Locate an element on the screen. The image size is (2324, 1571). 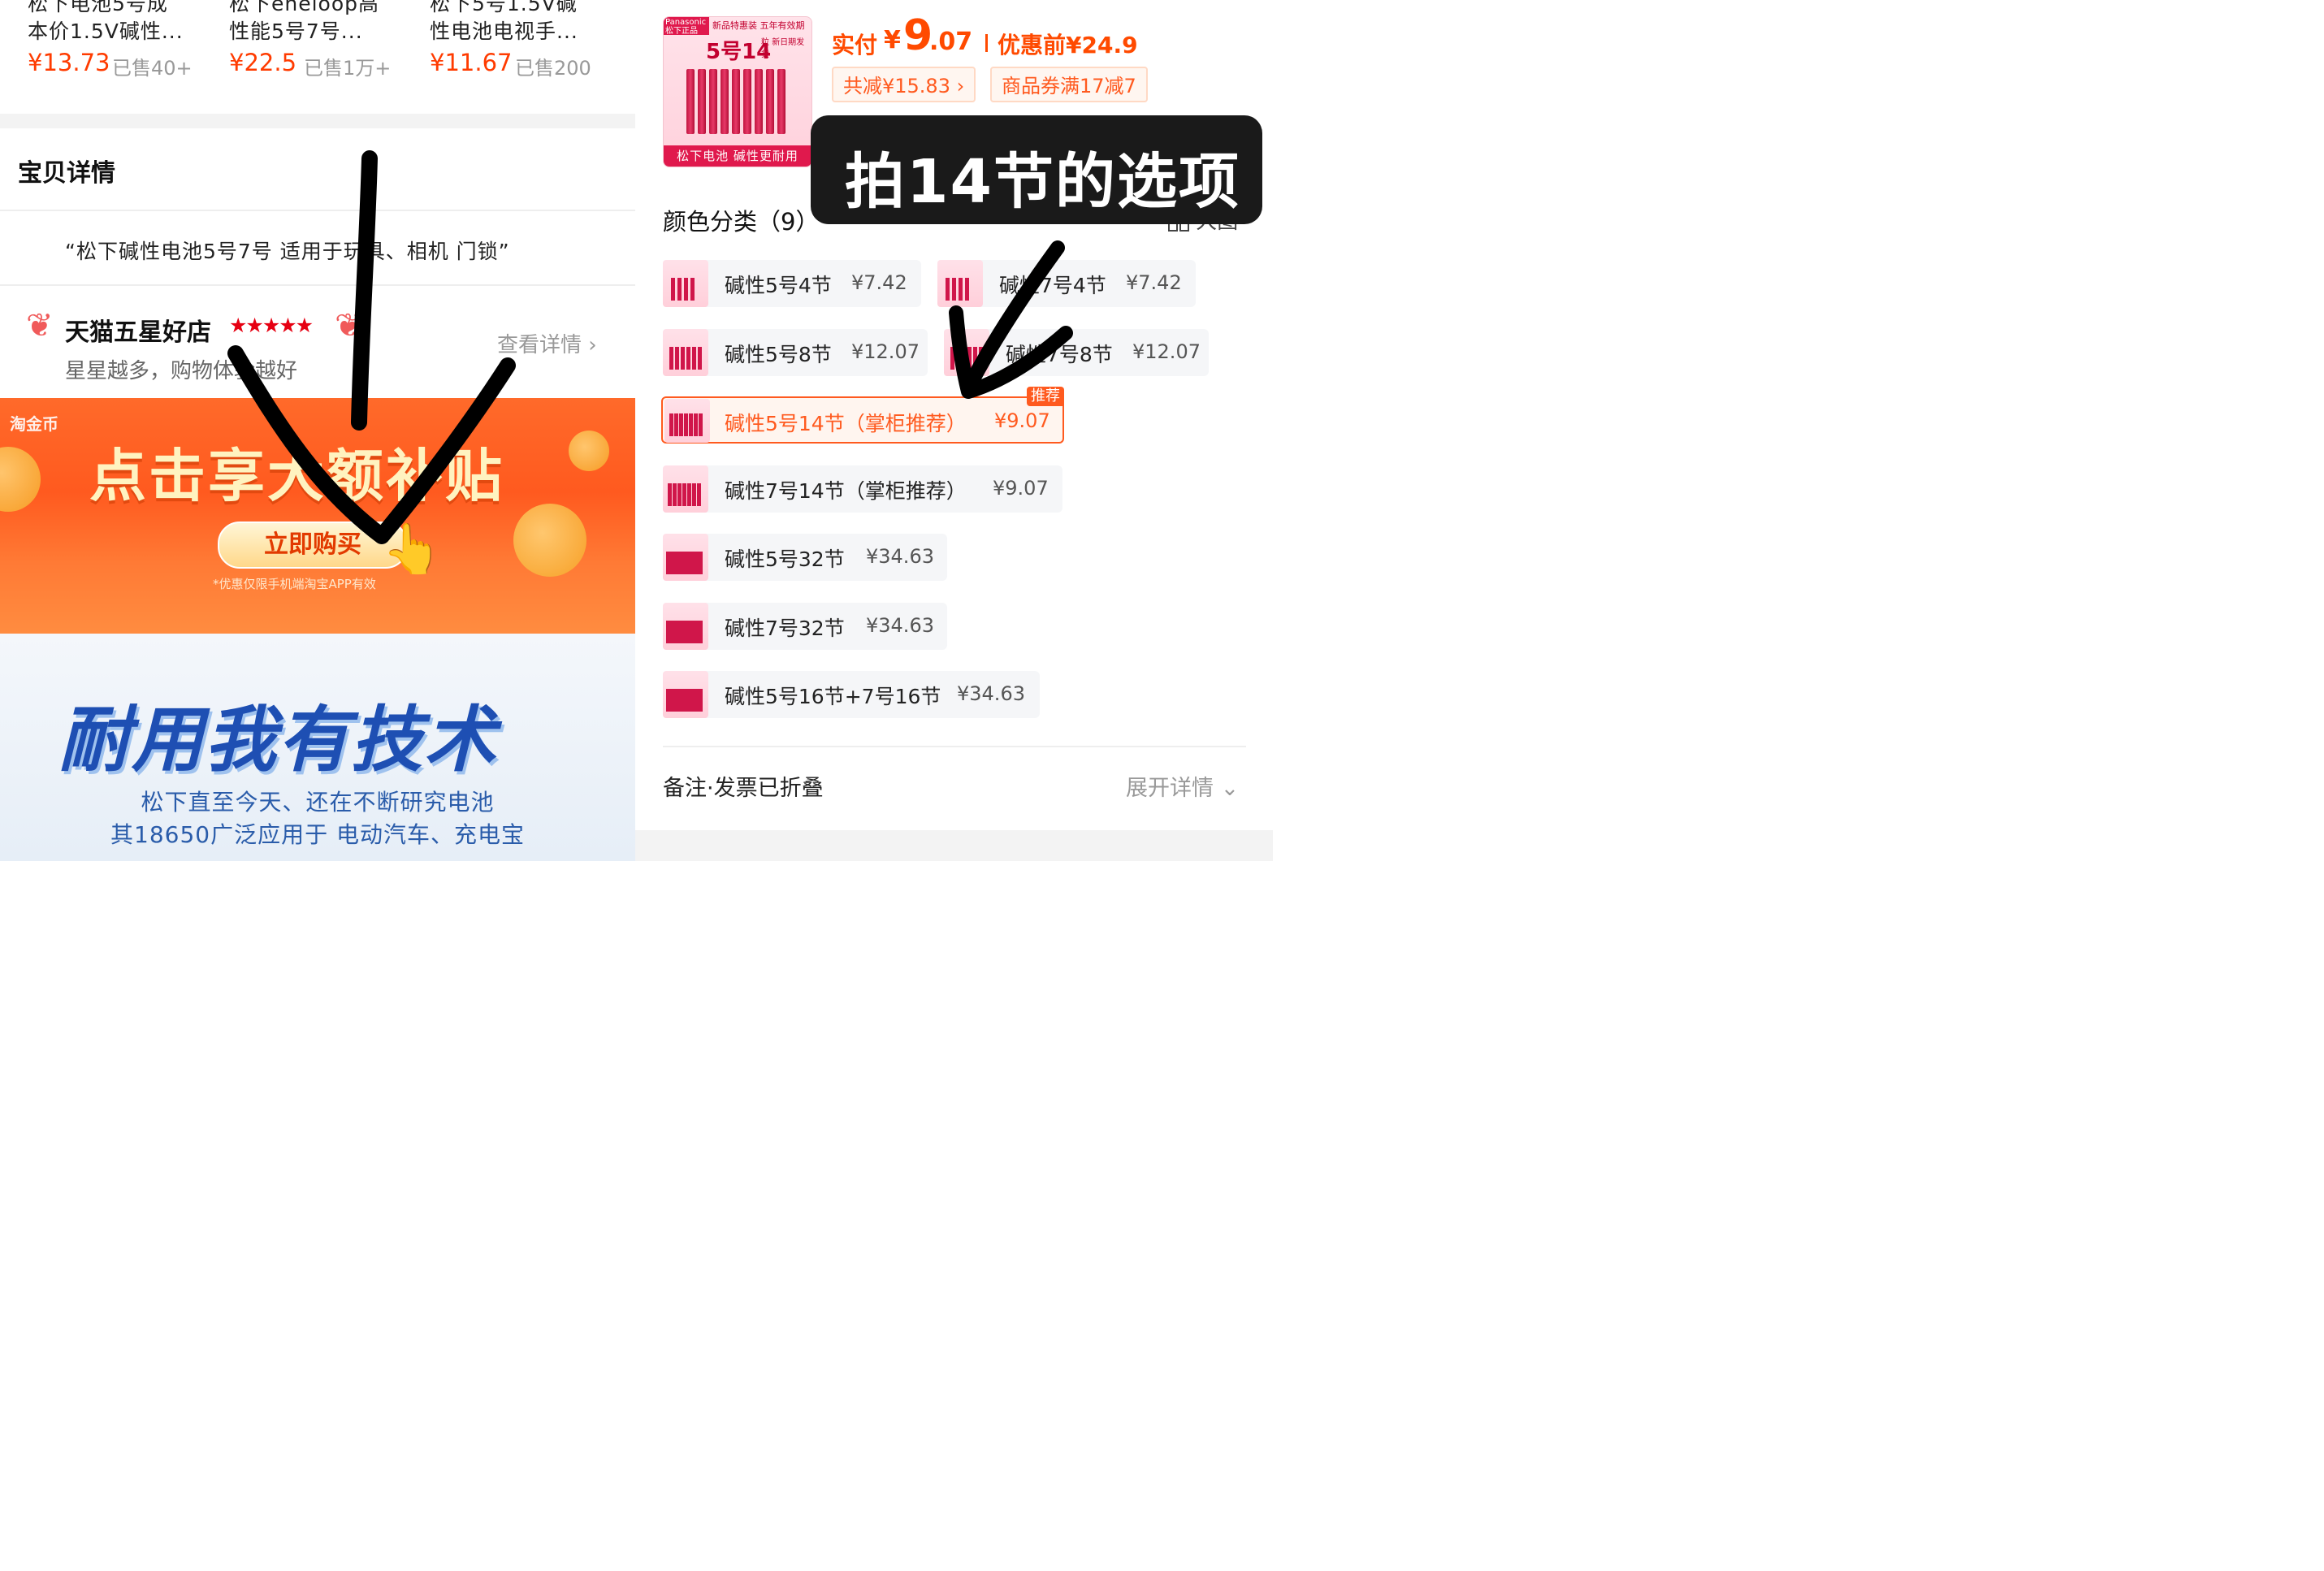
sku-label: 碱性5号14节（掌柜推荐） is located at coordinates (846, 423).